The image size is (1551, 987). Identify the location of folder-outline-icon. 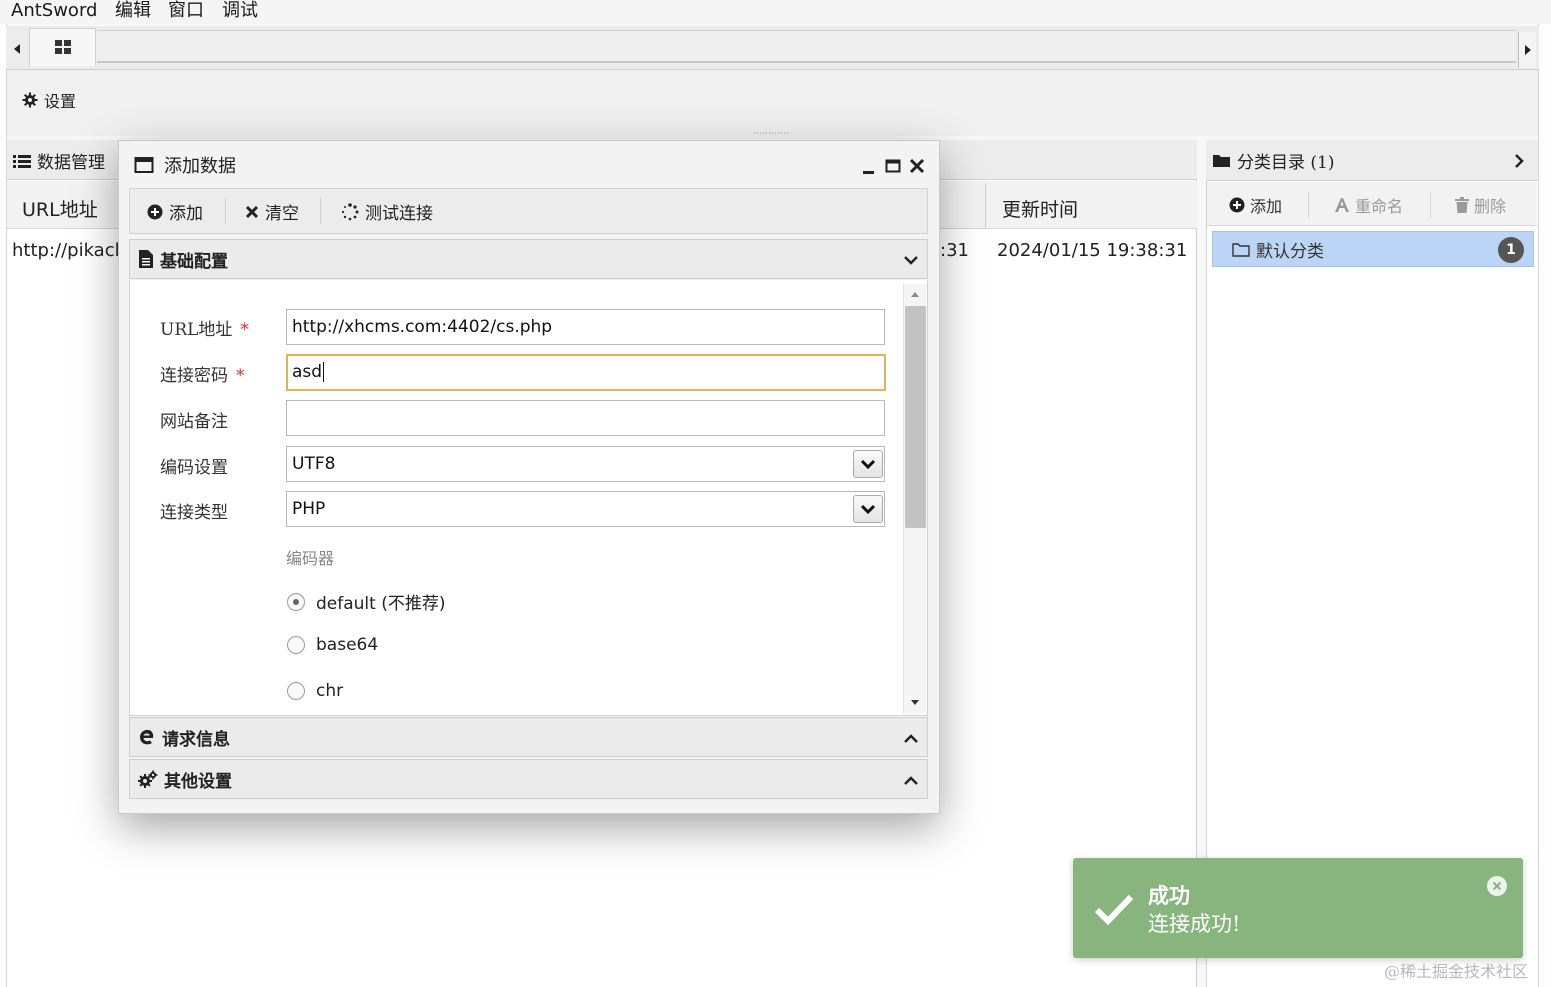
(1241, 249).